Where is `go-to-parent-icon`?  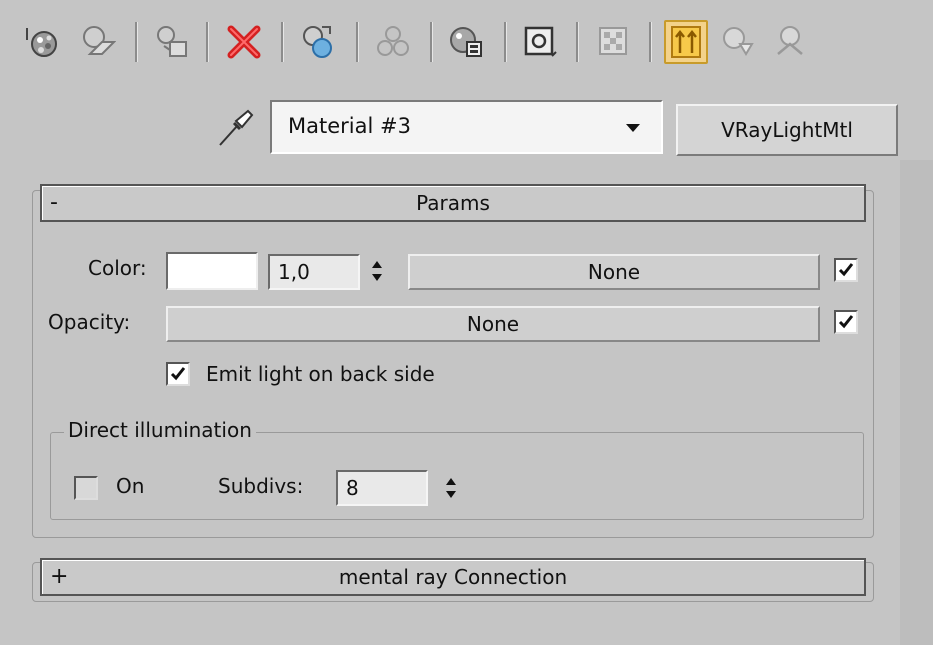 go-to-parent-icon is located at coordinates (686, 42).